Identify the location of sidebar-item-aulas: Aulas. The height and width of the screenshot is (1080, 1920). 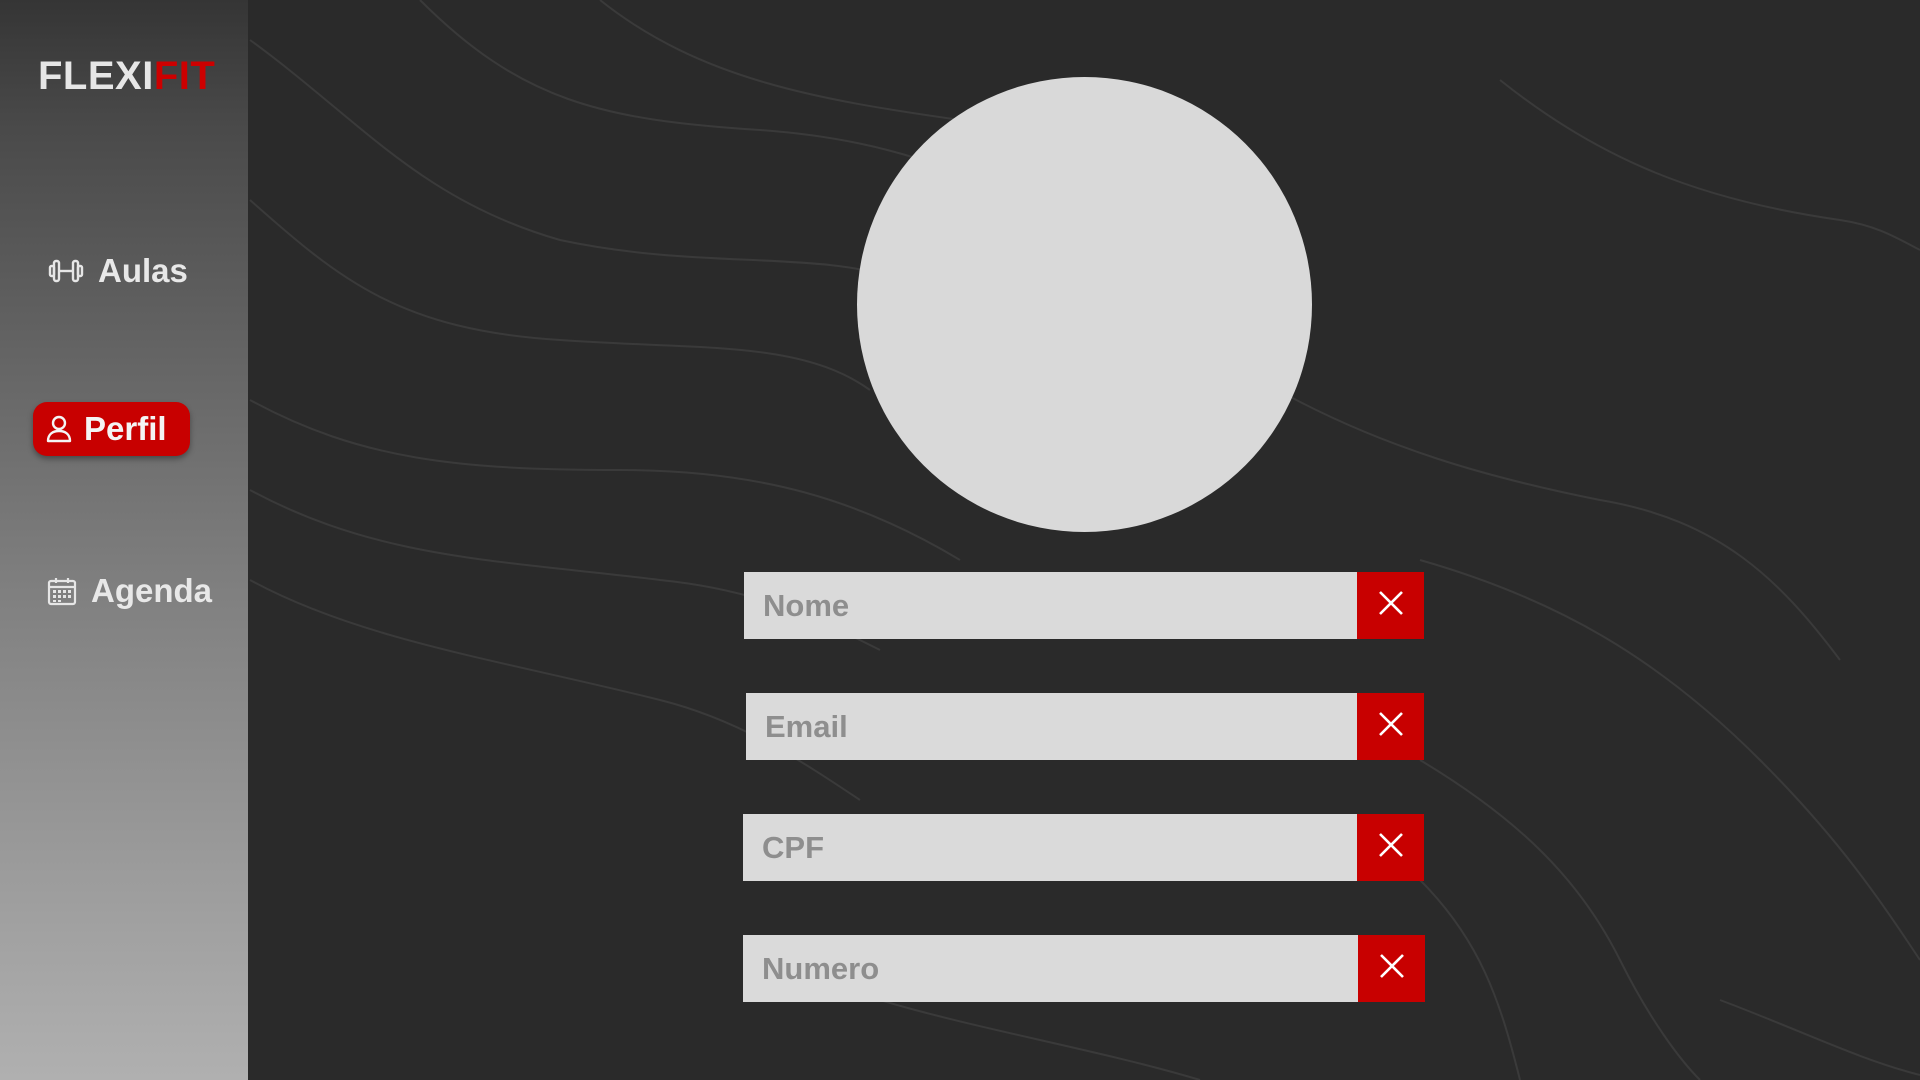
(118, 271).